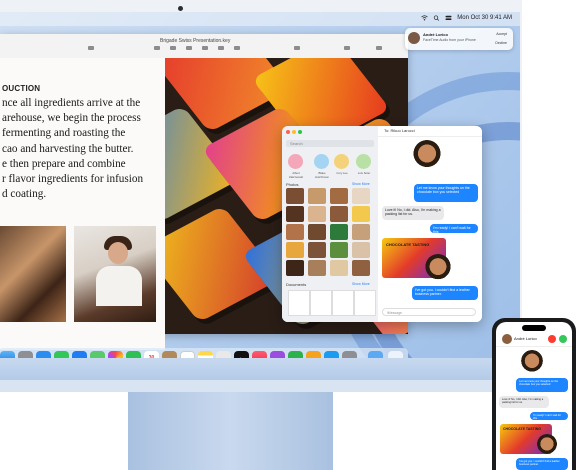 This screenshot has width=578, height=470. Describe the element at coordinates (501, 34) in the screenshot. I see `accept-button: Accept` at that location.